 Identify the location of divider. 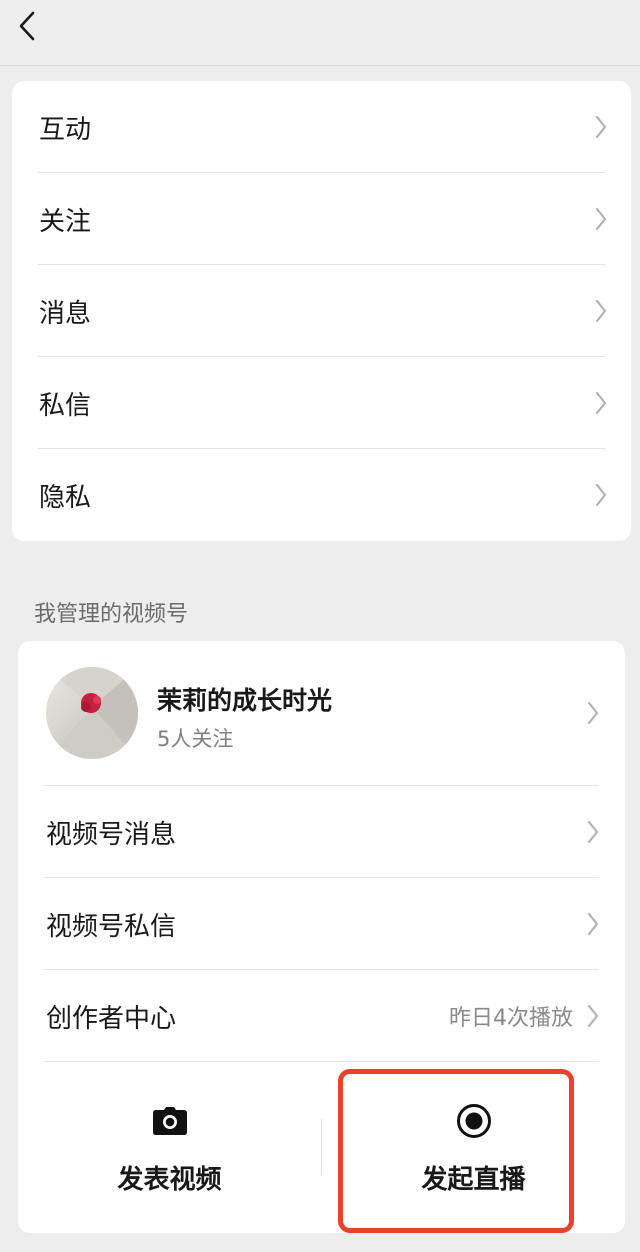
(321, 1061).